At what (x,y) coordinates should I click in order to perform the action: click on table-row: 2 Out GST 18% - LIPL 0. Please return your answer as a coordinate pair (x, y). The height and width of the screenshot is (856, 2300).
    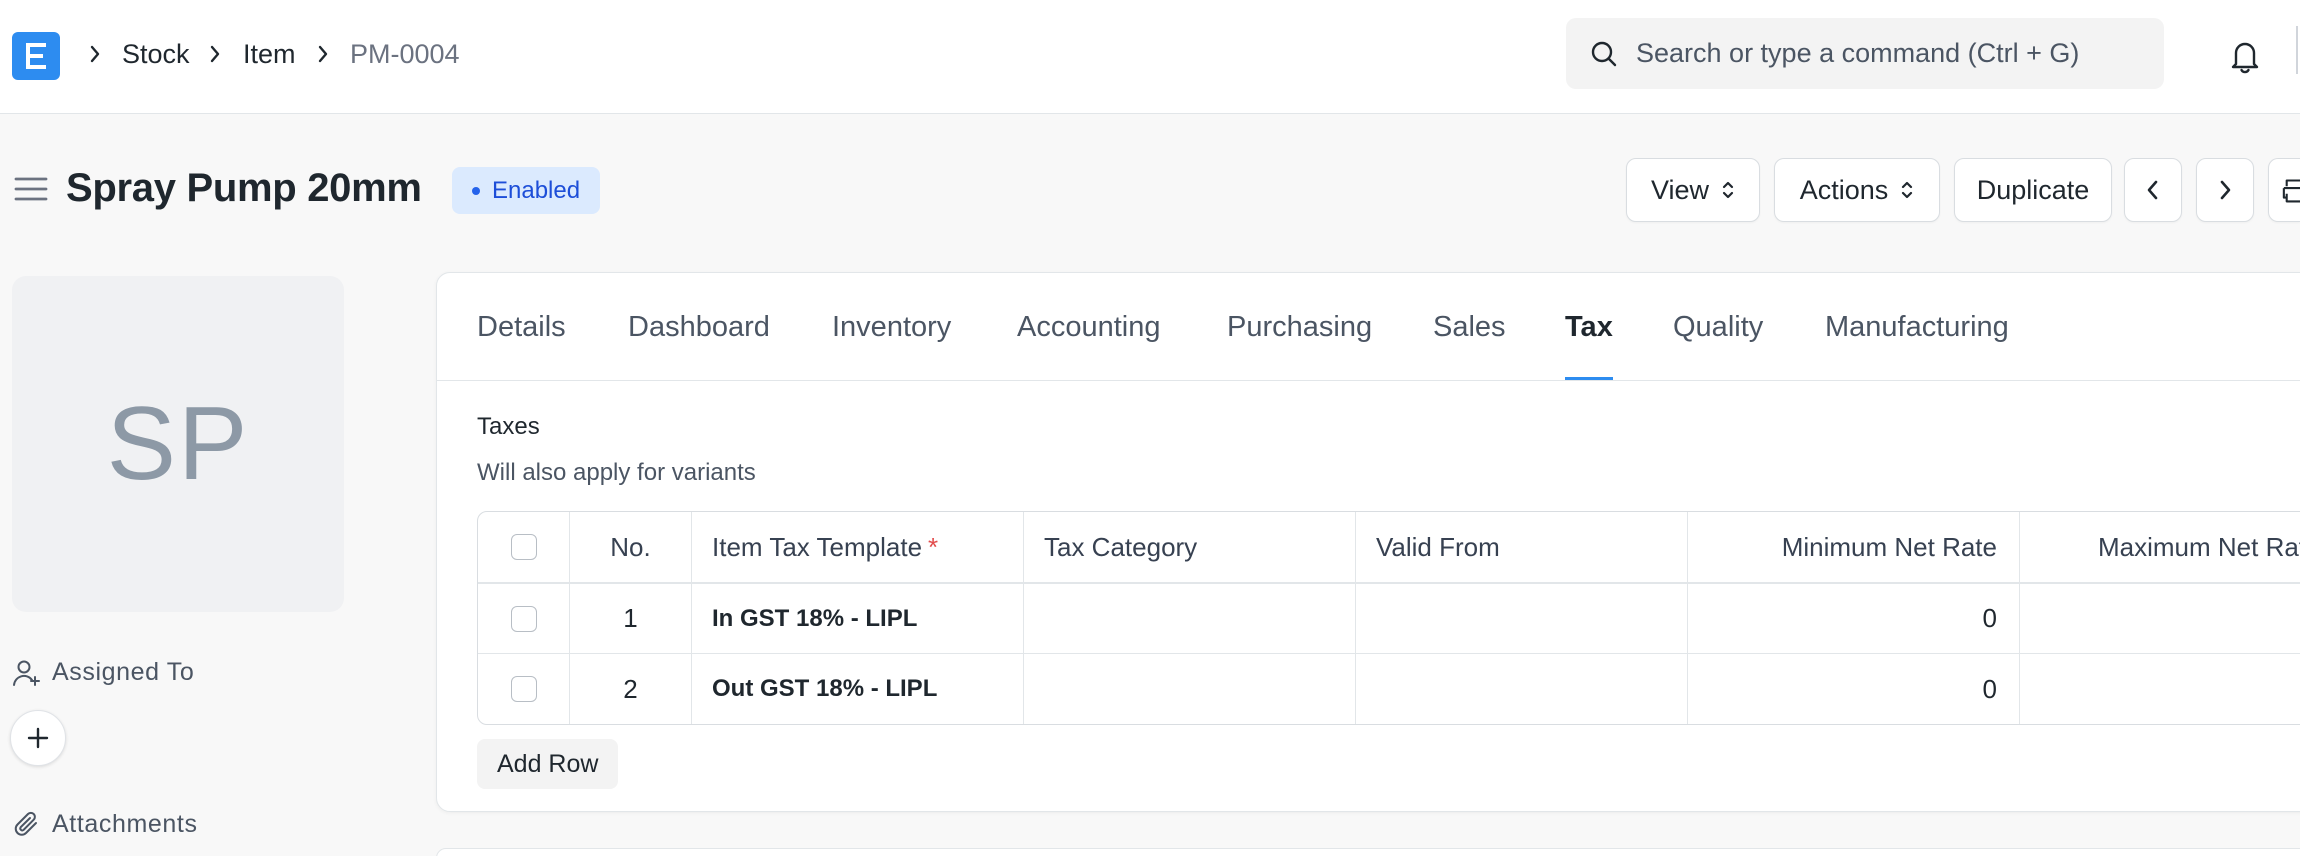
    Looking at the image, I should click on (1389, 689).